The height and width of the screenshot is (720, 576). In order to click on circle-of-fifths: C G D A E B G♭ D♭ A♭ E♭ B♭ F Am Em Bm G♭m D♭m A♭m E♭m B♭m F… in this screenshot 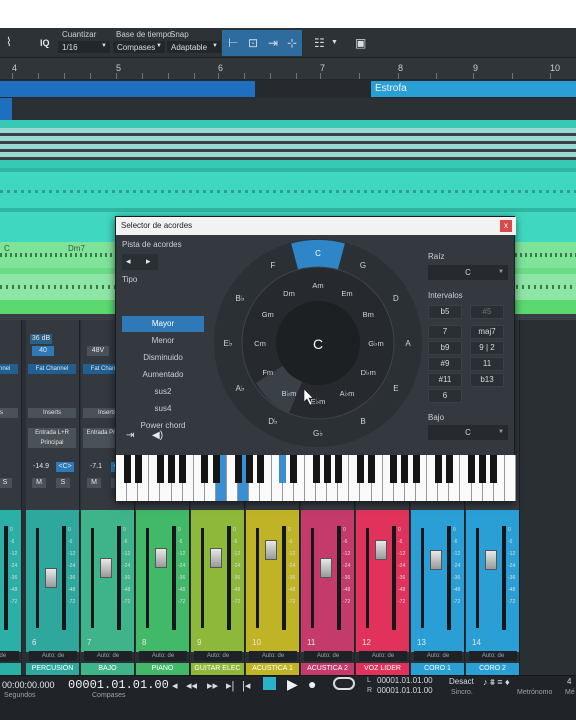, I will do `click(318, 343)`.